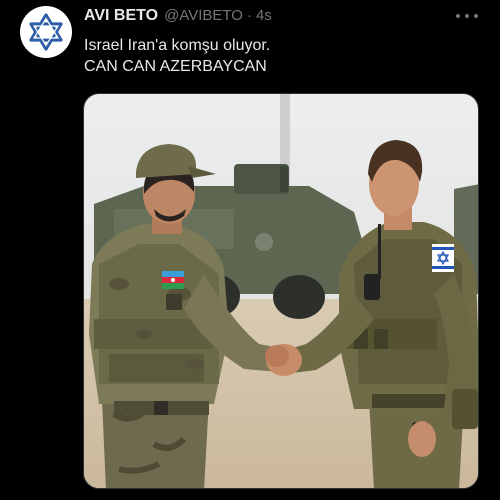  Describe the element at coordinates (443, 258) in the screenshot. I see `israel-flag-patch` at that location.